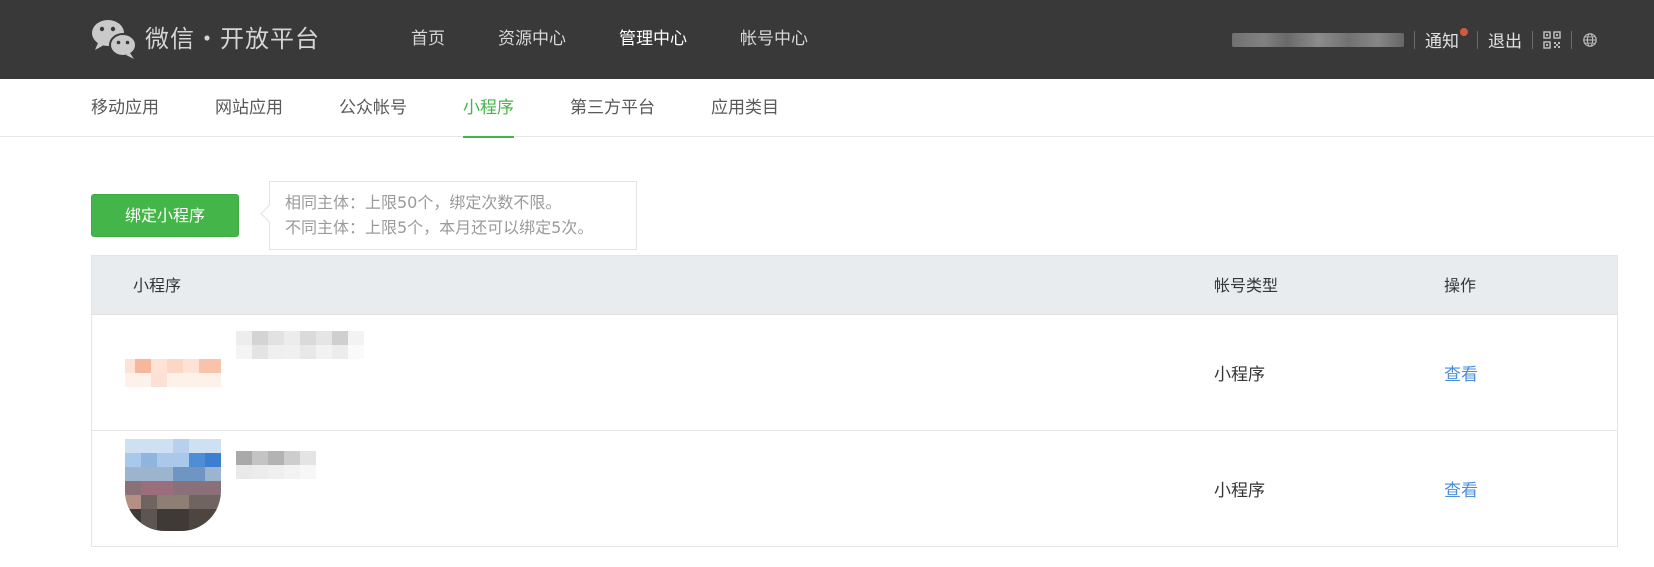  I want to click on sub-nav: 移动应用 网站应用 公众帐号 小程序 第三方平台 应用类目, so click(827, 108).